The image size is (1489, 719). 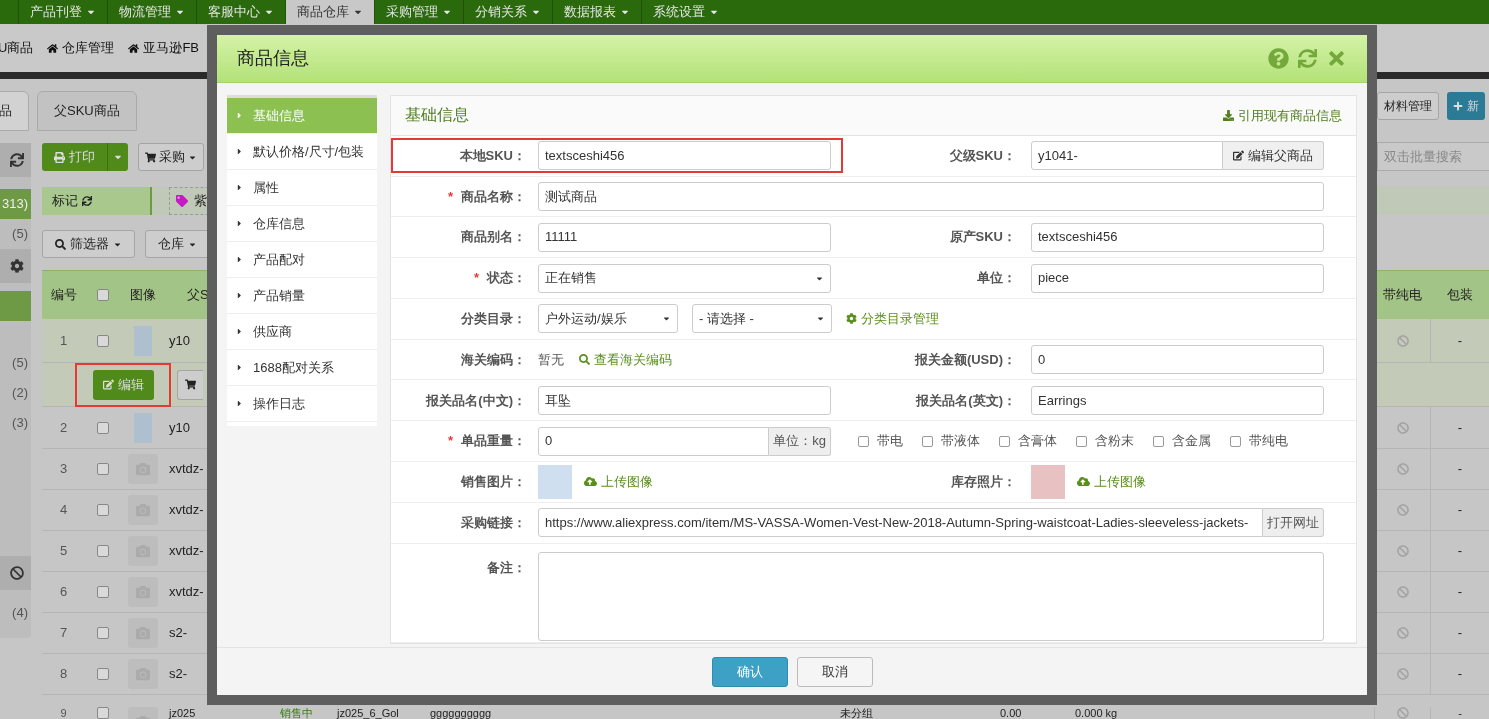 What do you see at coordinates (931, 596) in the screenshot?
I see `notes-field` at bounding box center [931, 596].